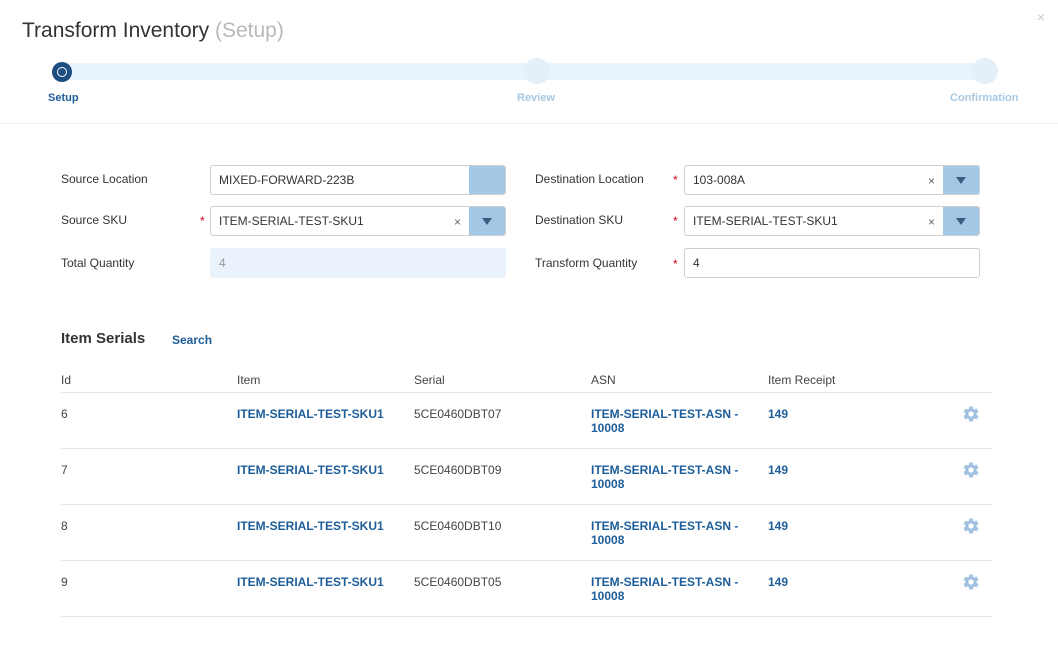 Image resolution: width=1058 pixels, height=656 pixels. I want to click on destination-location-required-marker: *, so click(675, 180).